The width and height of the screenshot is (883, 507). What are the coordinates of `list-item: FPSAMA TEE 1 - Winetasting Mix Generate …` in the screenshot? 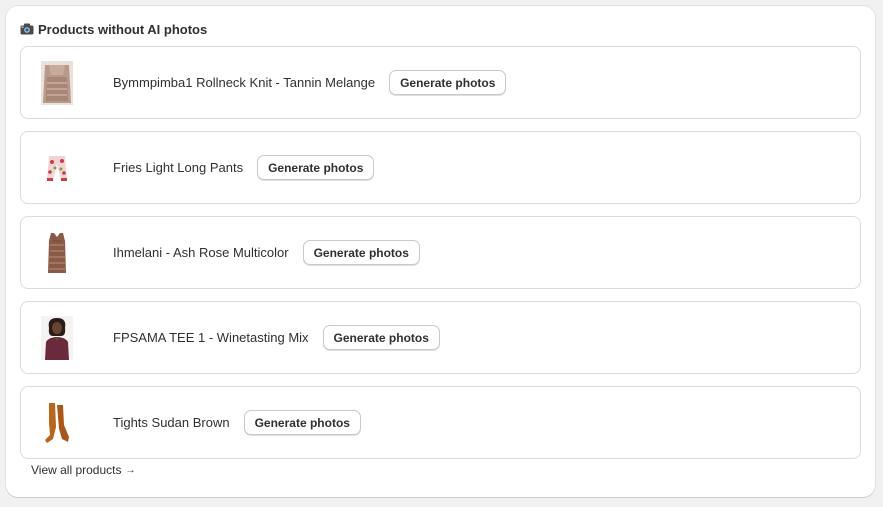 It's located at (440, 337).